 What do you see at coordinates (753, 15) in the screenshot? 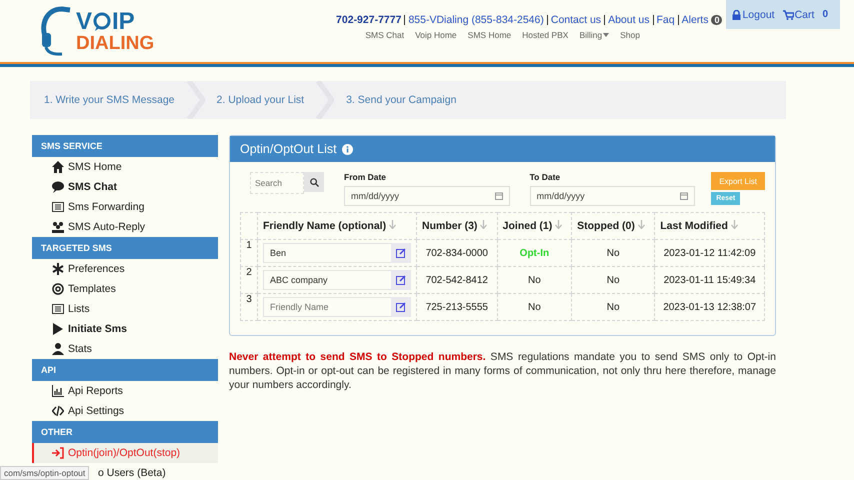
I see `logout-link: Logout` at bounding box center [753, 15].